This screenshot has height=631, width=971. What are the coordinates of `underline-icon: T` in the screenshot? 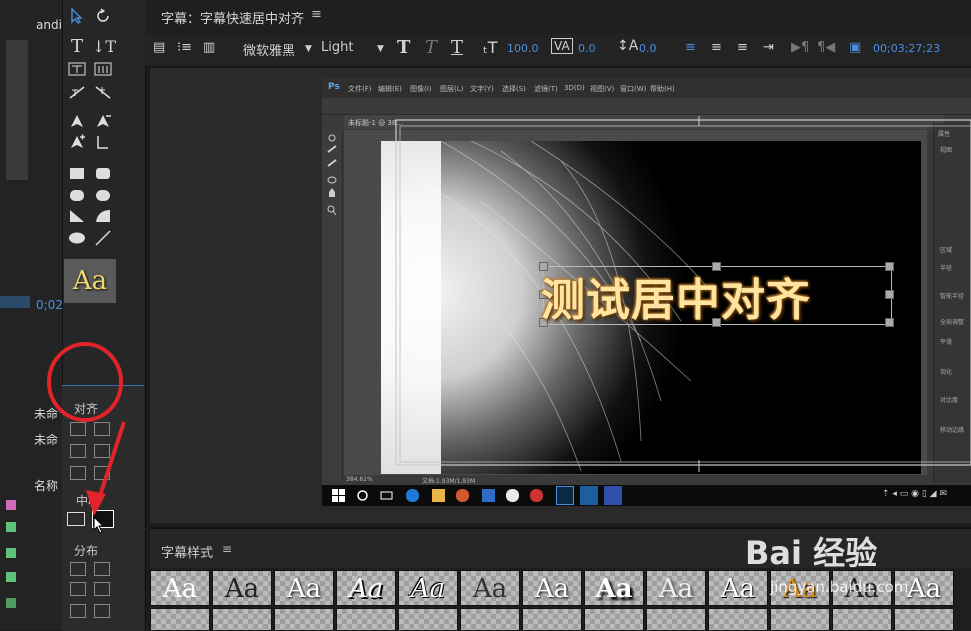 It's located at (457, 47).